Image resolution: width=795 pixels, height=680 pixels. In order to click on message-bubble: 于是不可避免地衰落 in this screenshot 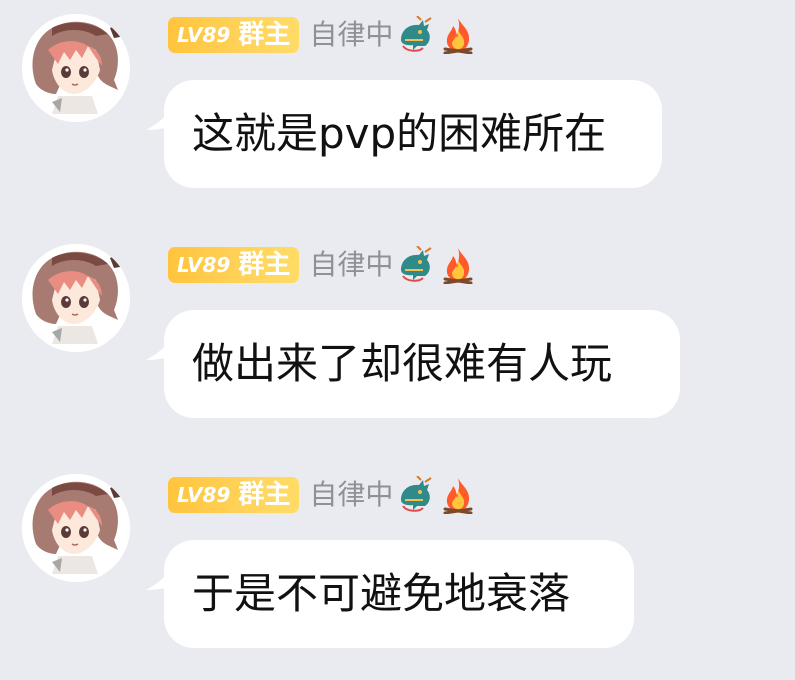, I will do `click(399, 594)`.